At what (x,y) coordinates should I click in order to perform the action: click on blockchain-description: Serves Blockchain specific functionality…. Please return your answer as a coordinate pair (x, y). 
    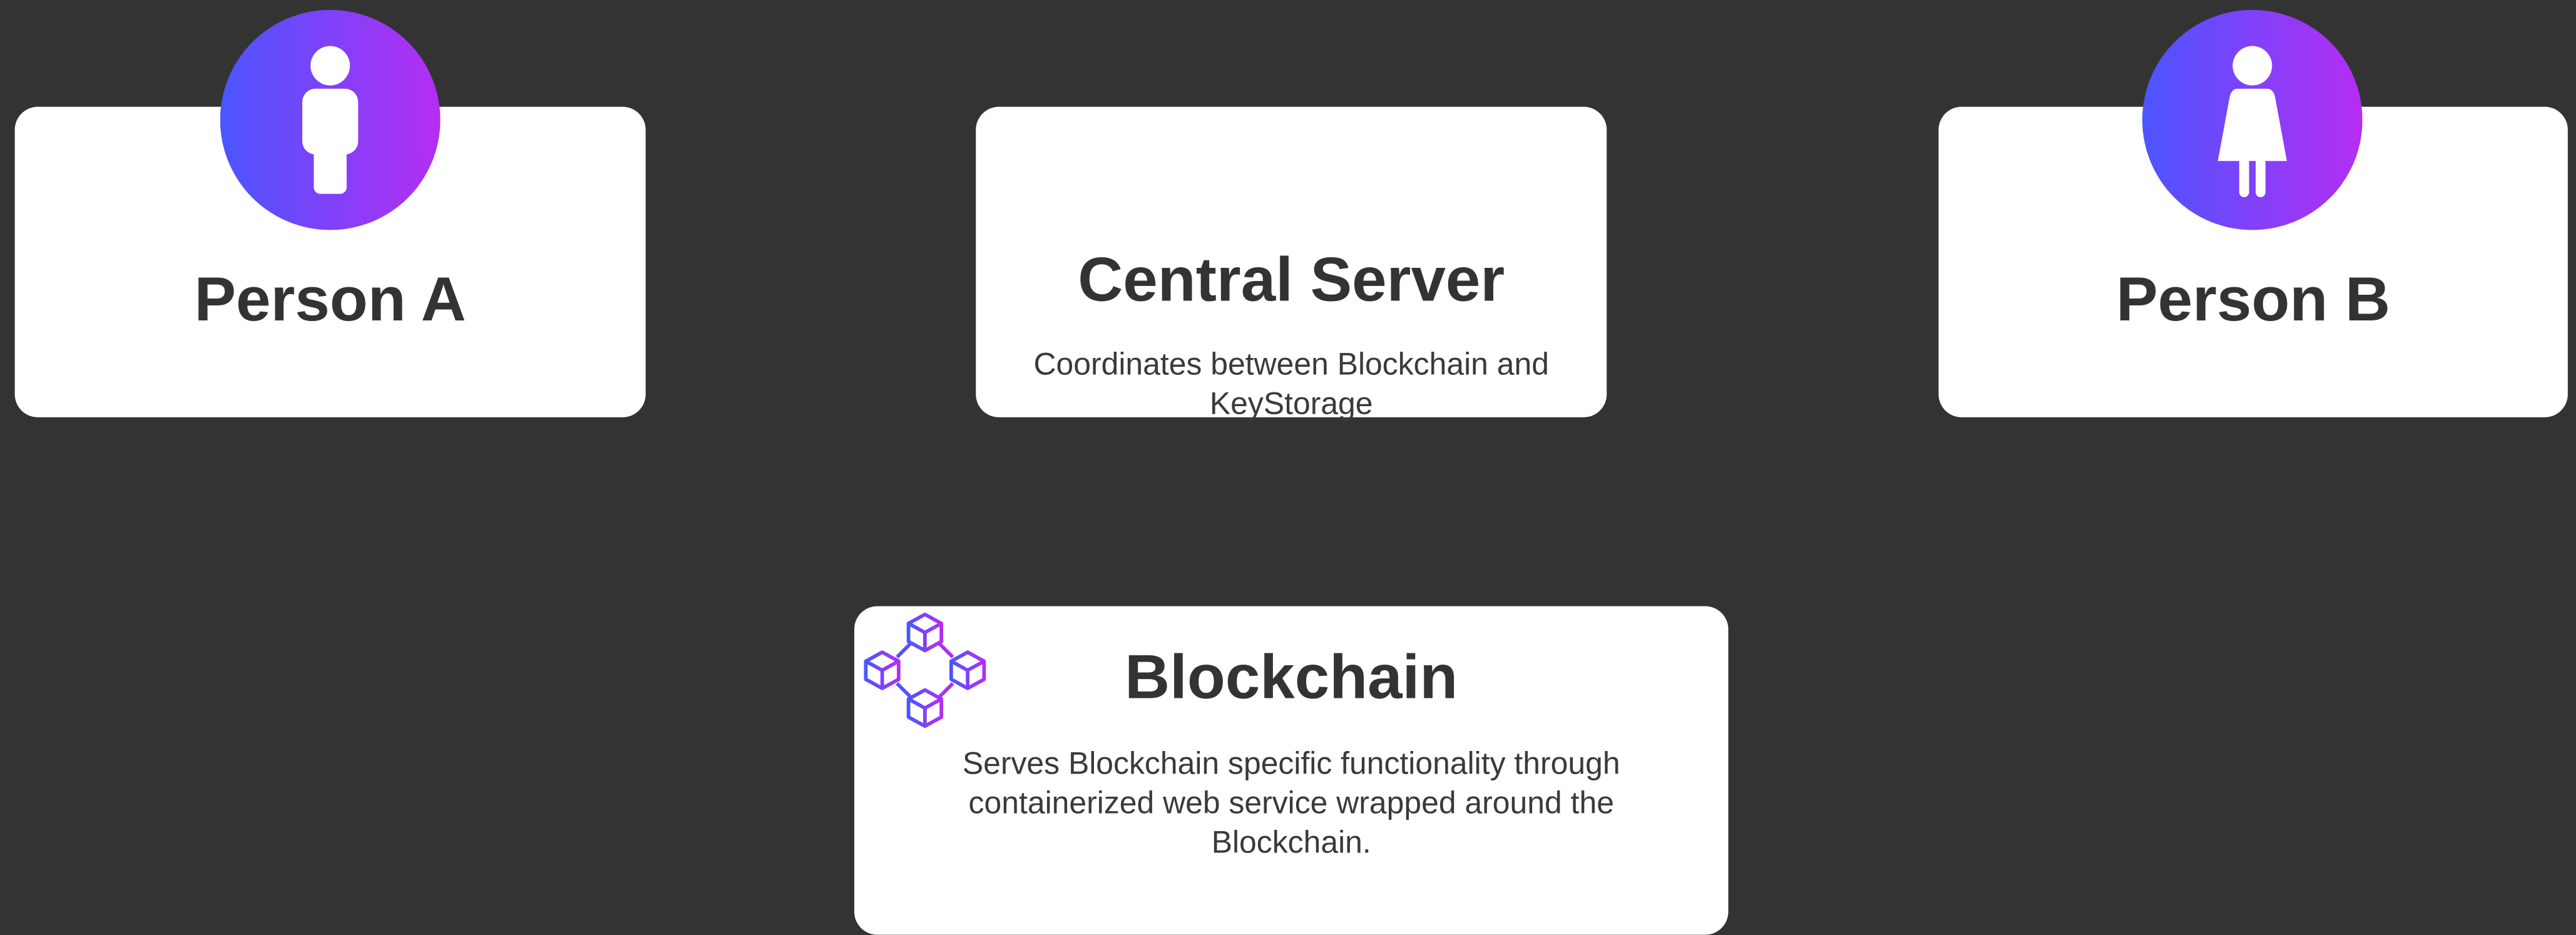
    Looking at the image, I should click on (1291, 804).